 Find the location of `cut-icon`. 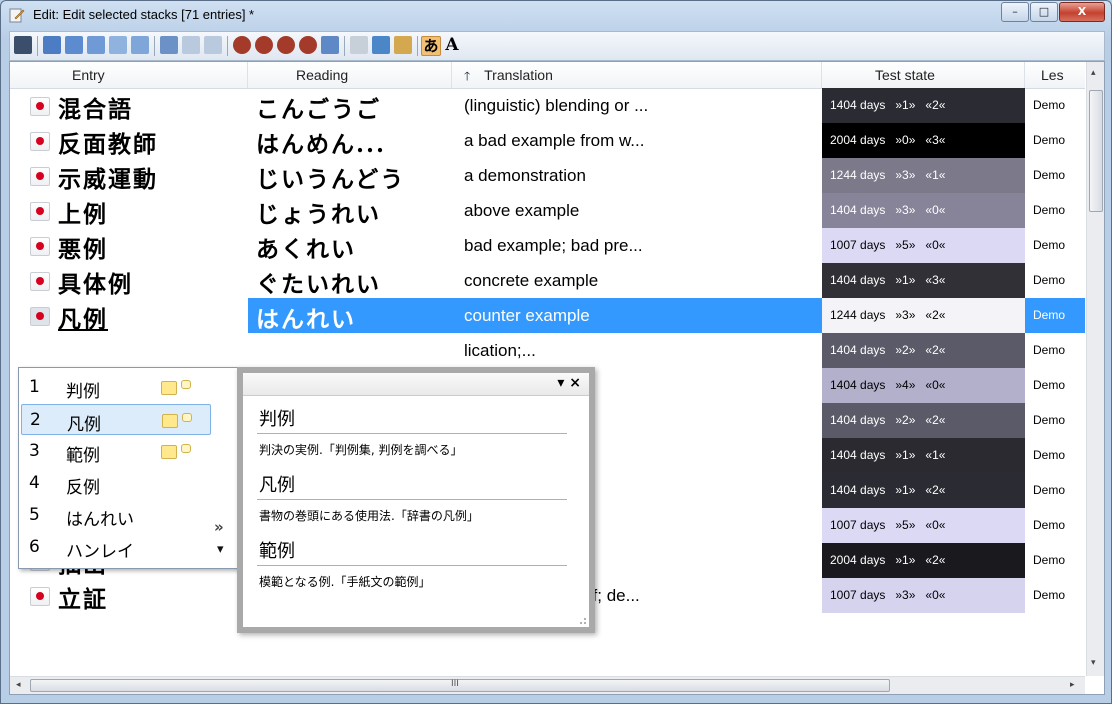

cut-icon is located at coordinates (359, 45).